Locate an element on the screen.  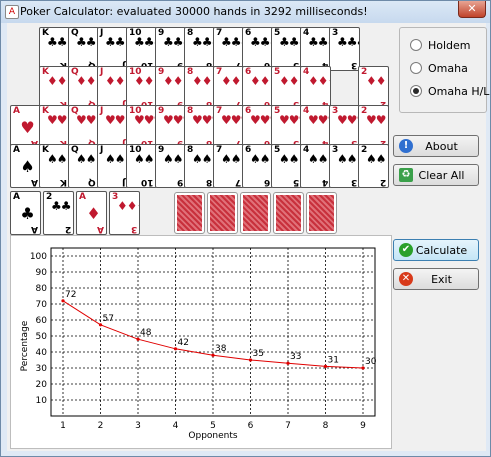
deck-card-spades-A: A ♠ A is located at coordinates (25, 166).